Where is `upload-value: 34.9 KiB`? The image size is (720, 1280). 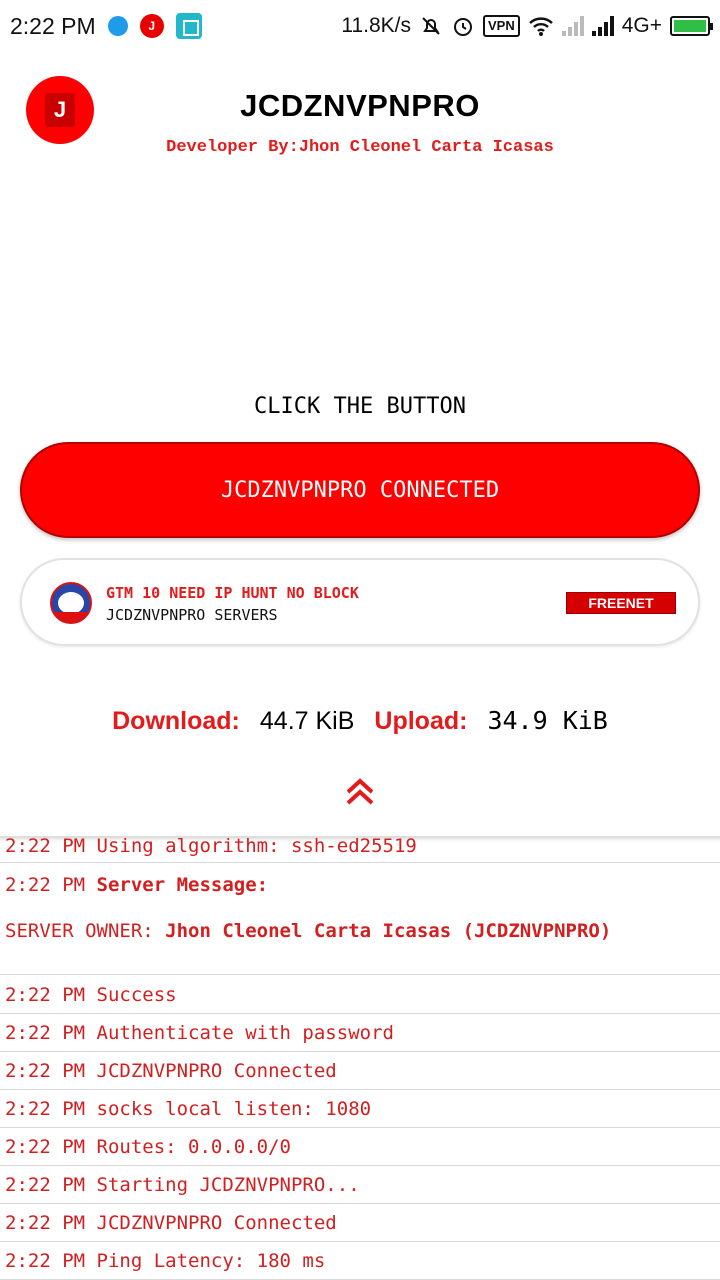 upload-value: 34.9 KiB is located at coordinates (547, 720).